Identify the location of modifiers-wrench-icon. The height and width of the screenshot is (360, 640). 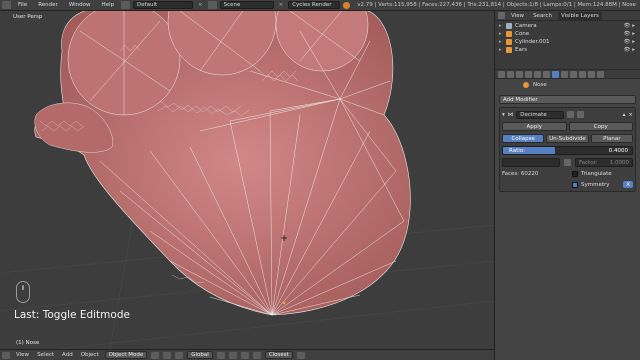
(555, 74).